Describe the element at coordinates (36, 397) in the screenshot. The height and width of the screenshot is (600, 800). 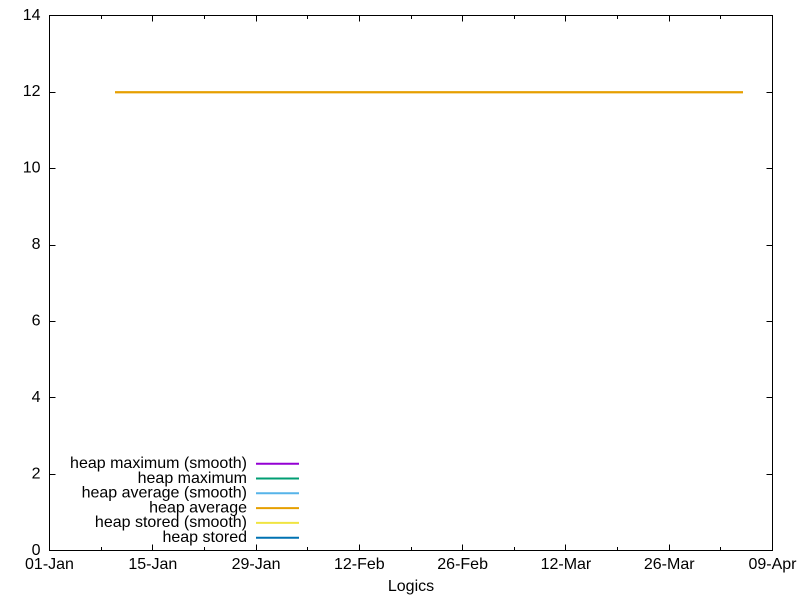
I see `svg-text: 4` at that location.